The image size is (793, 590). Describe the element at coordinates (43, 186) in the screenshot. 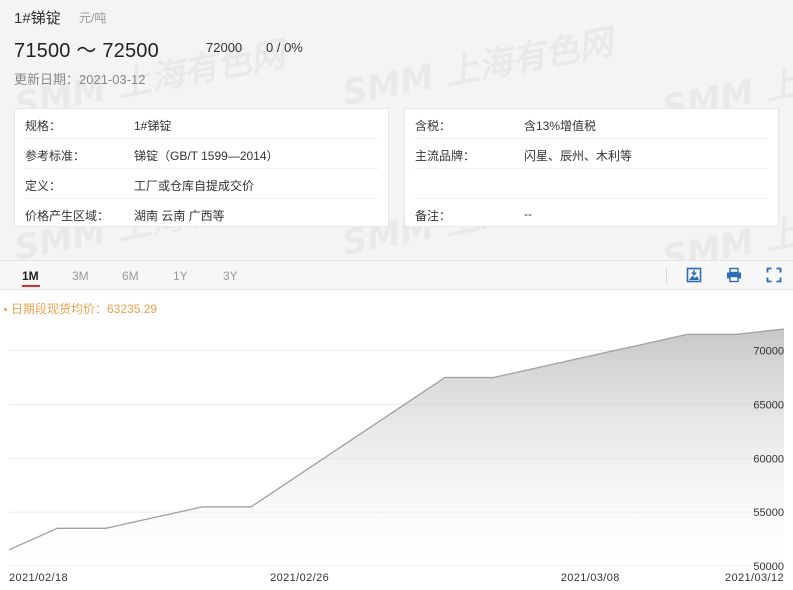

I see `spec-key: 定义：` at that location.